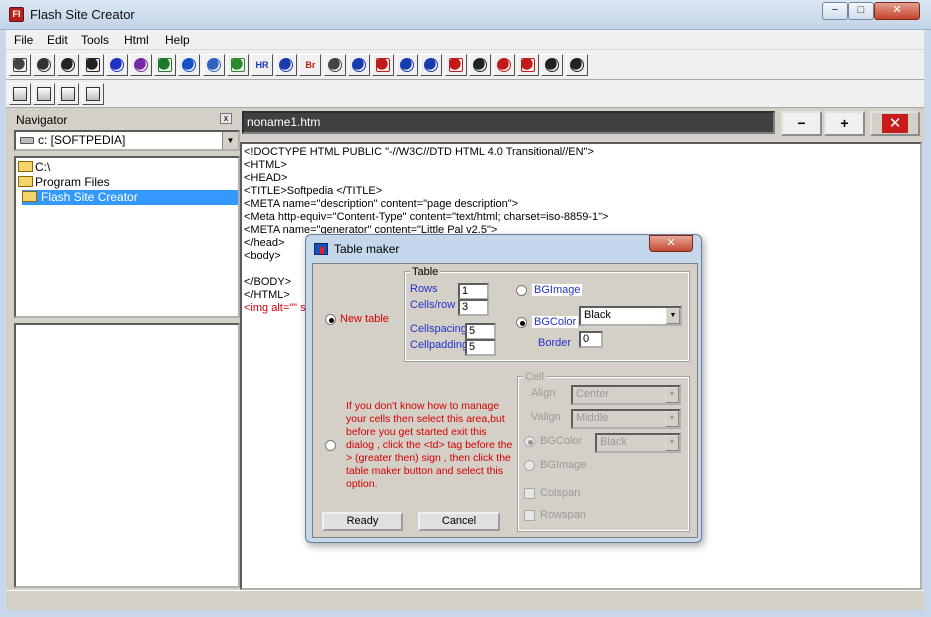 This screenshot has width=931, height=617. I want to click on navigator-close-button: x, so click(226, 118).